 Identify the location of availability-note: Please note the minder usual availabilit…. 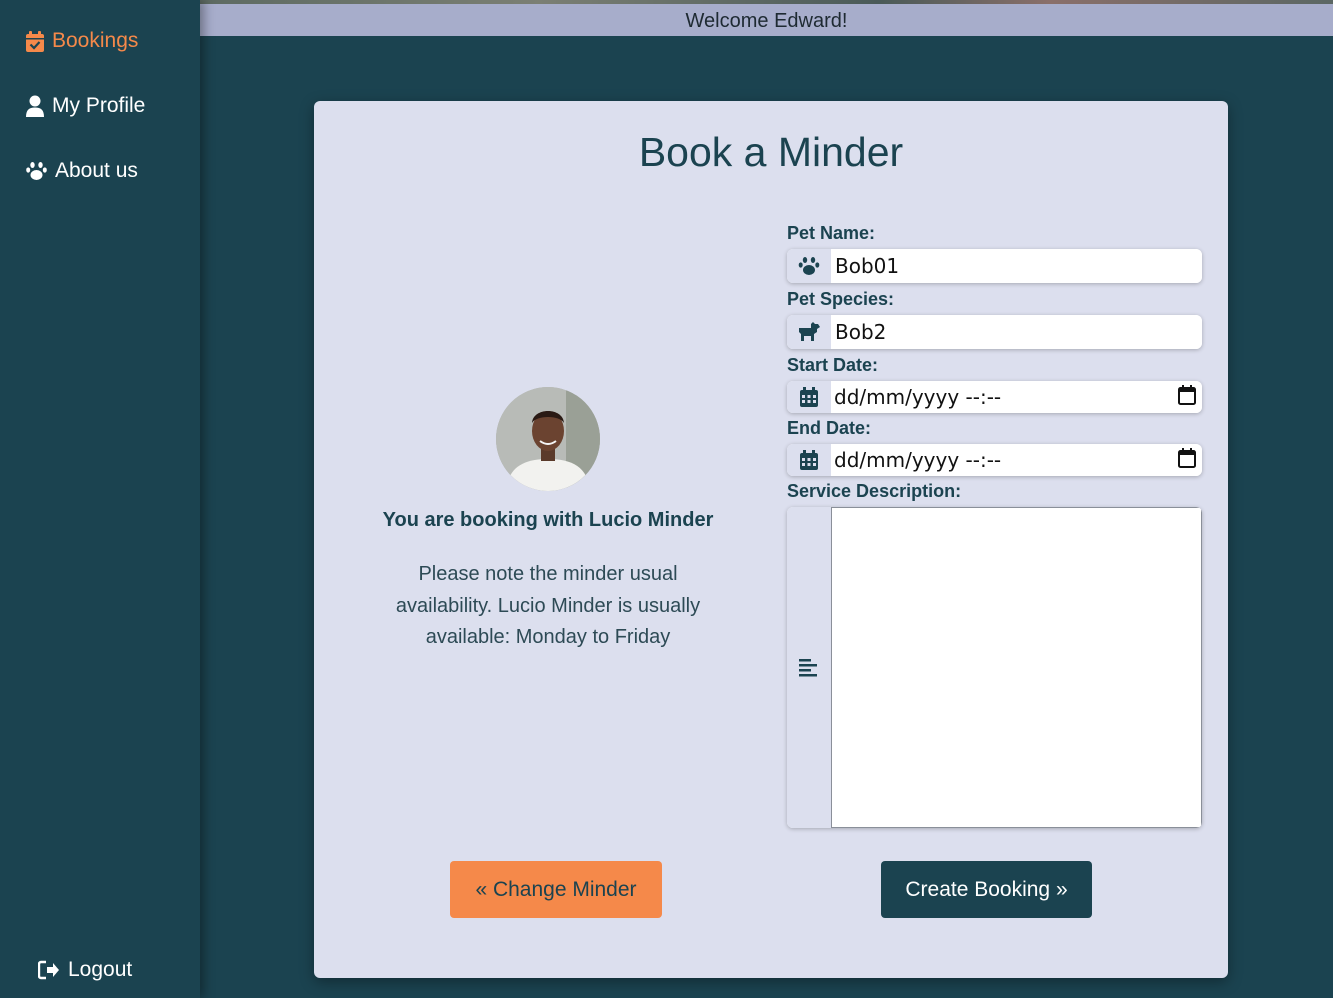
(548, 605).